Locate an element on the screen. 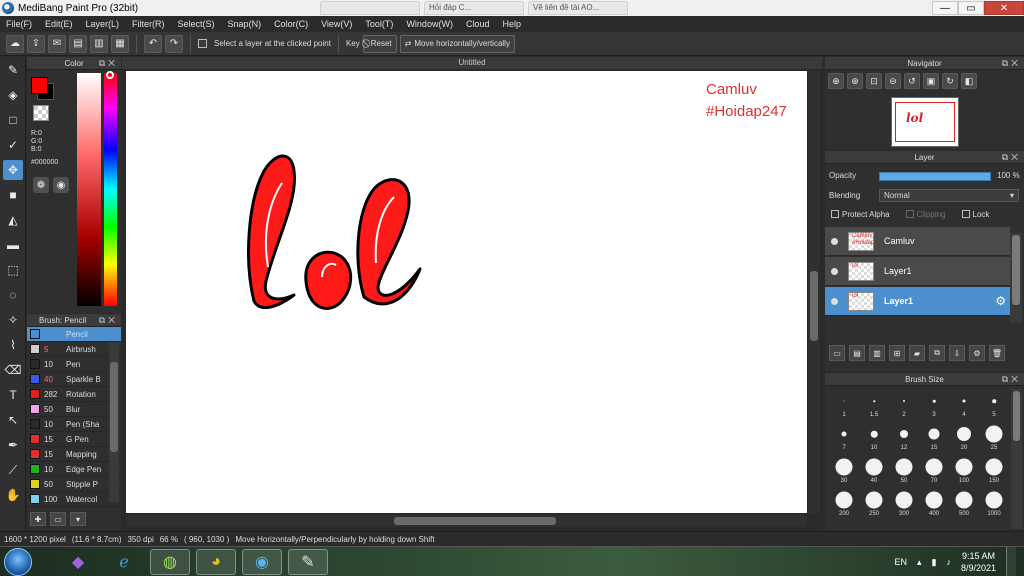  background-tab is located at coordinates (370, 8).